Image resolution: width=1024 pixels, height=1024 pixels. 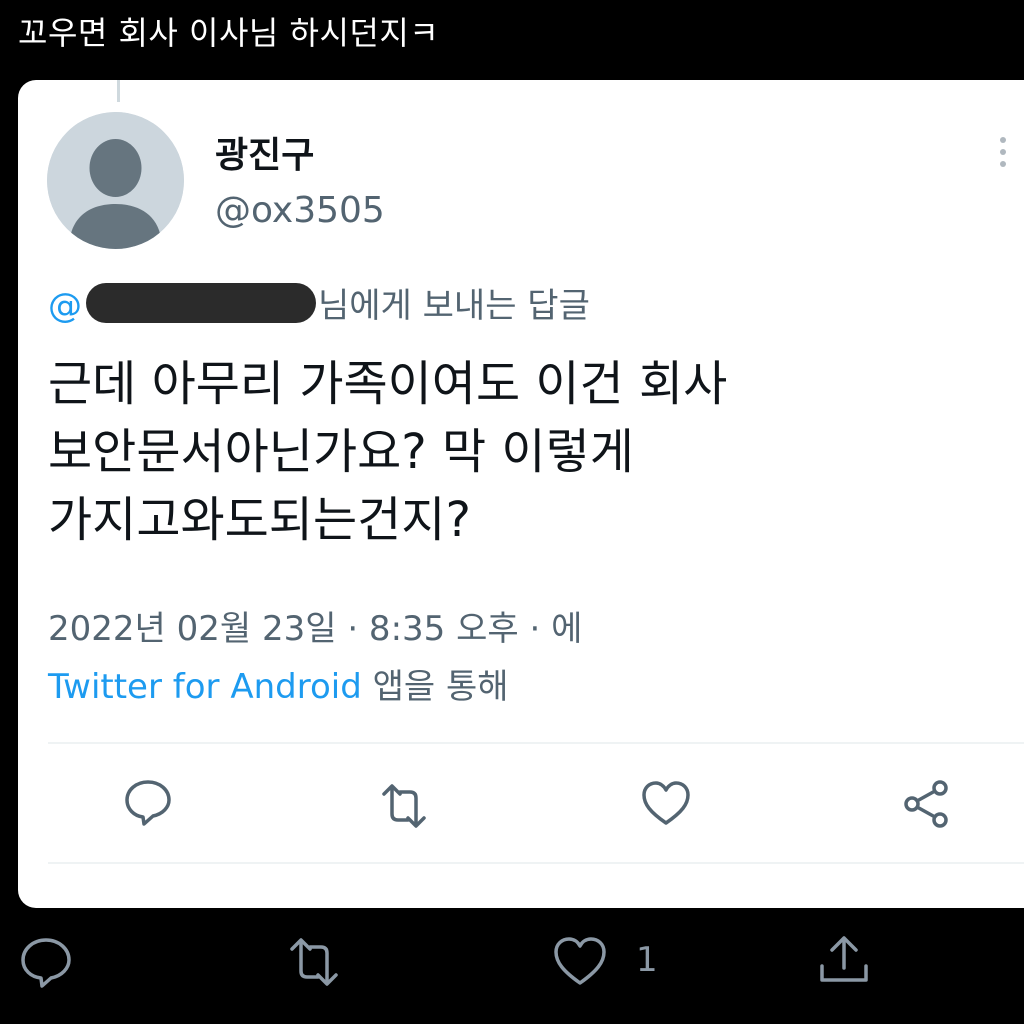 What do you see at coordinates (201, 303) in the screenshot?
I see `redacted-username` at bounding box center [201, 303].